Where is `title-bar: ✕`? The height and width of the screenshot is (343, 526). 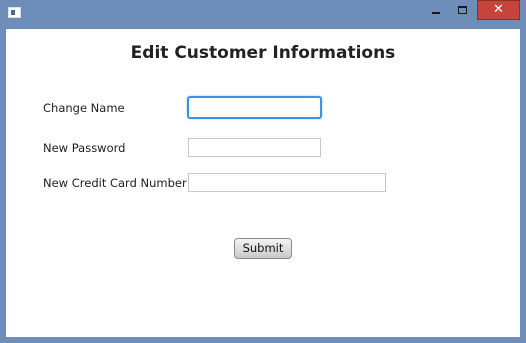
title-bar: ✕ is located at coordinates (263, 14).